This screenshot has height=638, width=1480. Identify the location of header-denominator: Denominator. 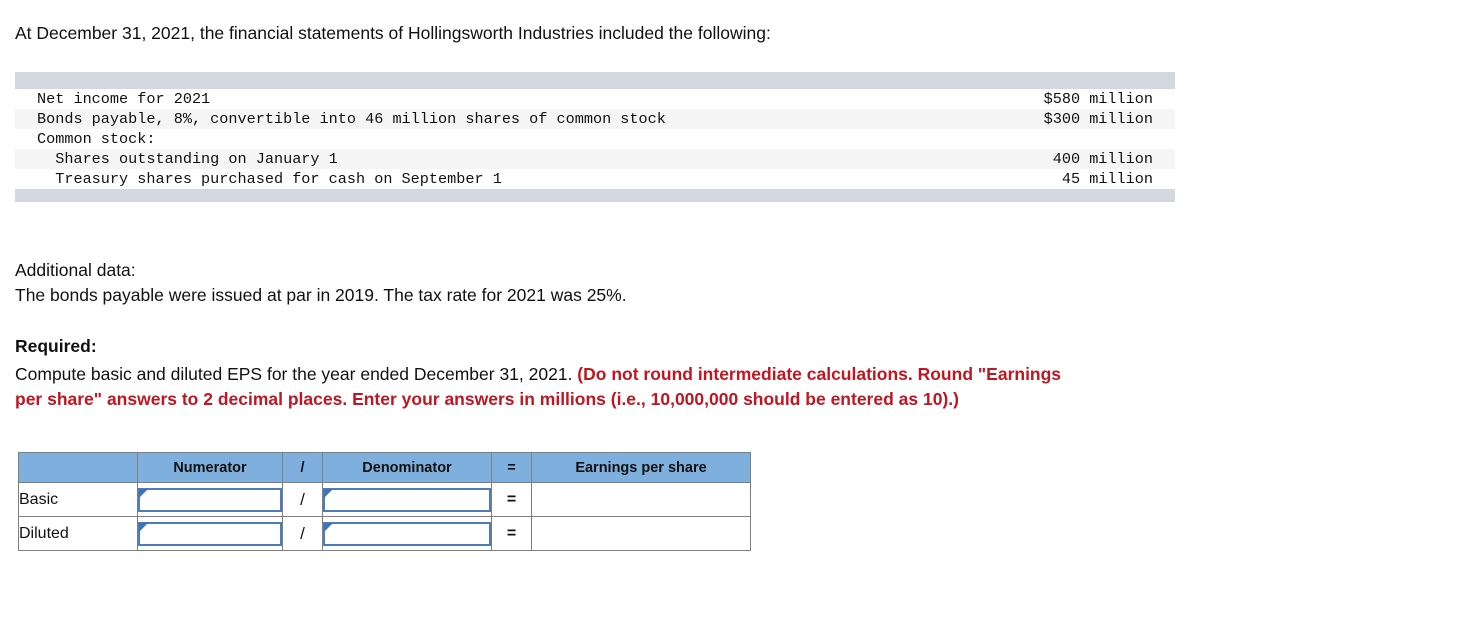
(407, 467).